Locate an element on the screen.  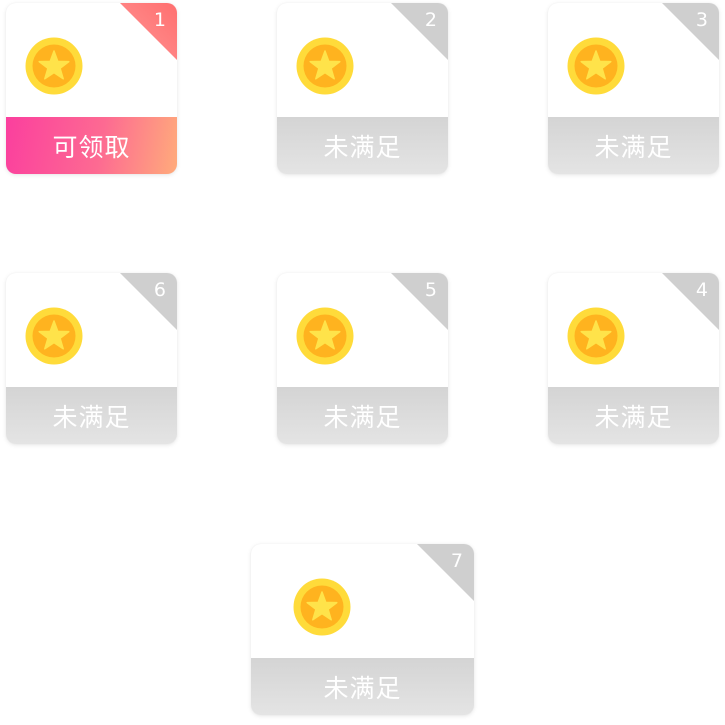
day-number: 2 is located at coordinates (430, 20).